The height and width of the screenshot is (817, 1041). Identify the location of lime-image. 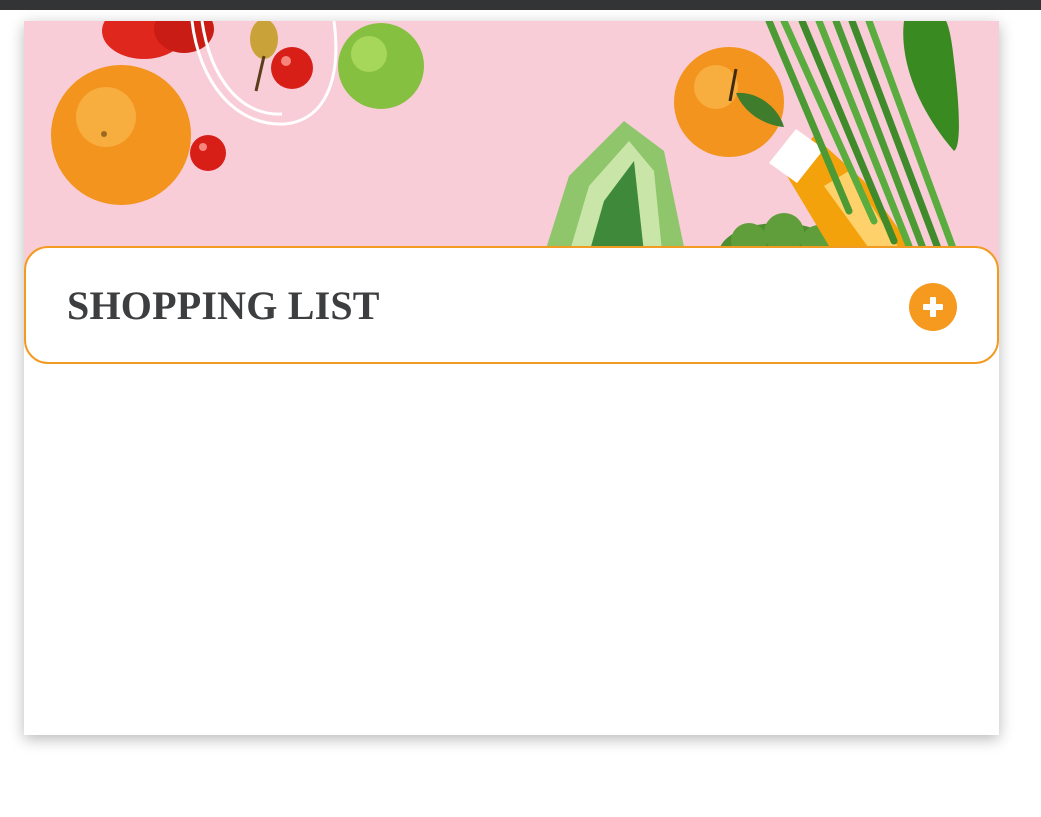
(381, 66).